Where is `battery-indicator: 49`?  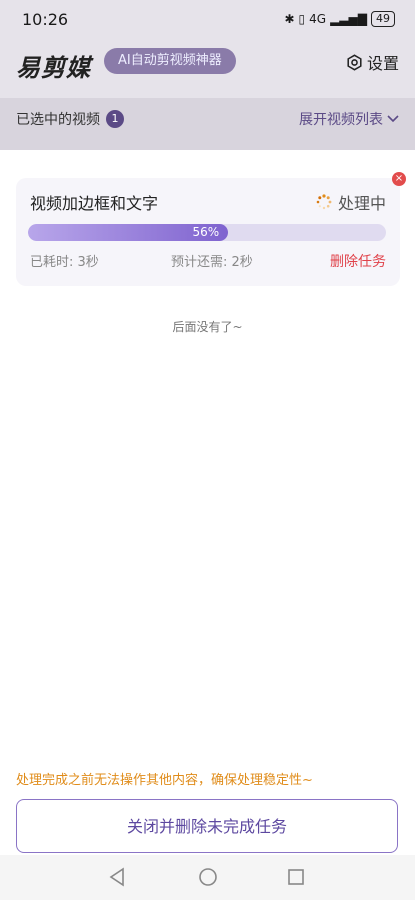 battery-indicator: 49 is located at coordinates (383, 19).